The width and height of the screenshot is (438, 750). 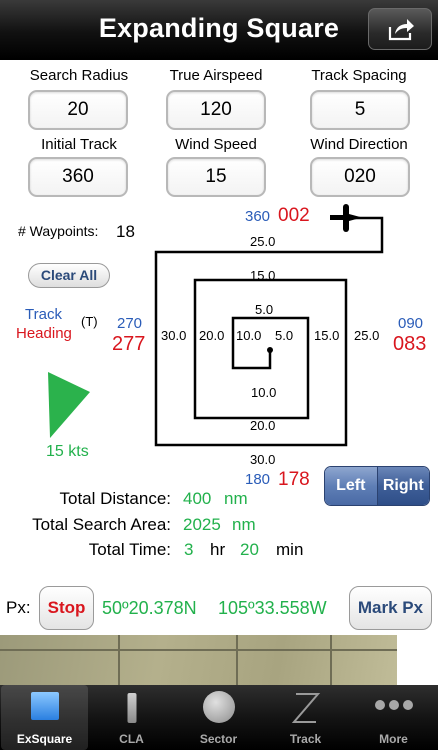 I want to click on total-distance-label: Total Distance:, so click(x=115, y=498).